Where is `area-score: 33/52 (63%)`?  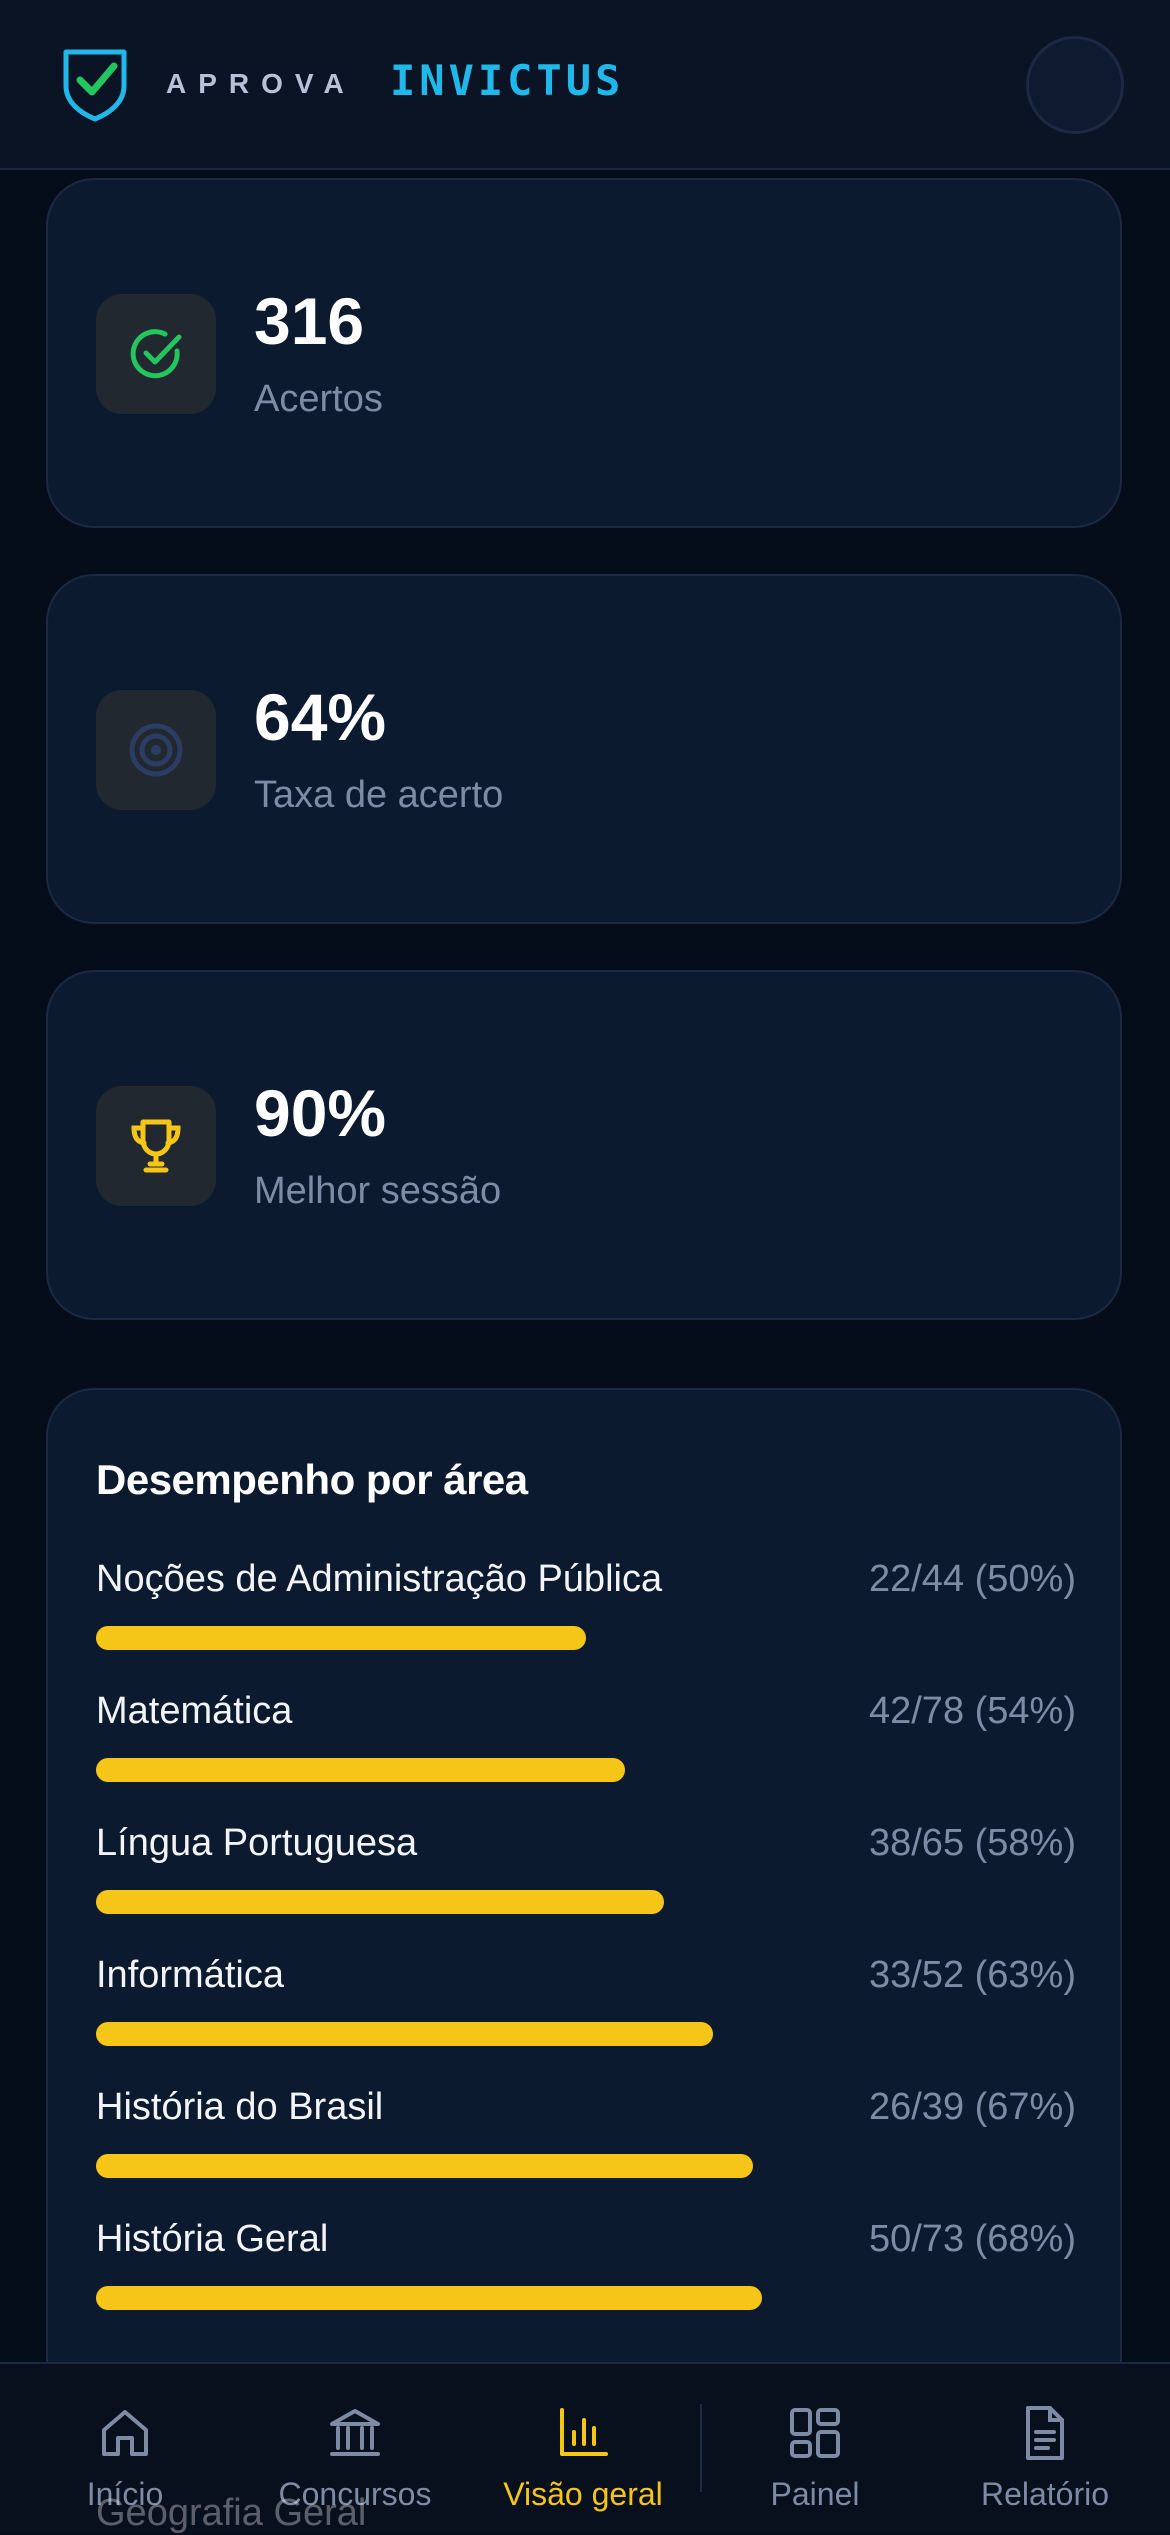 area-score: 33/52 (63%) is located at coordinates (972, 1975).